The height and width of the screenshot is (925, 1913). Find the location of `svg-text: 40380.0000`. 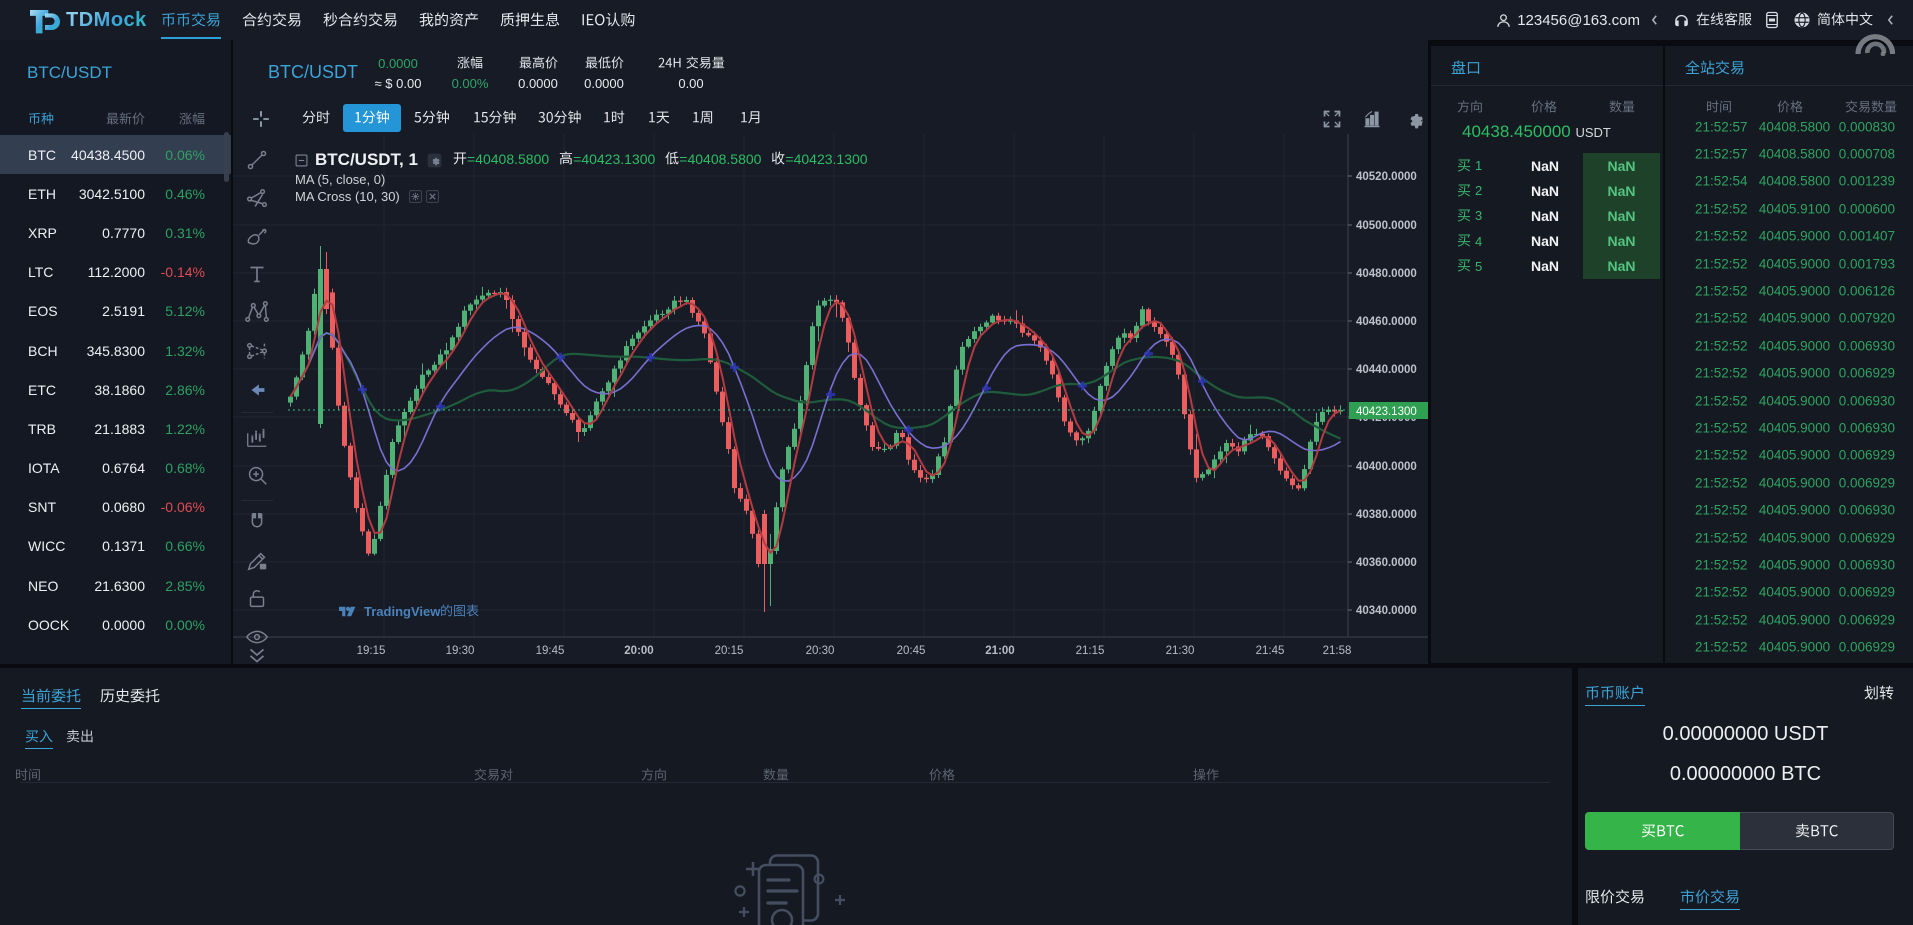

svg-text: 40380.0000 is located at coordinates (1386, 515).